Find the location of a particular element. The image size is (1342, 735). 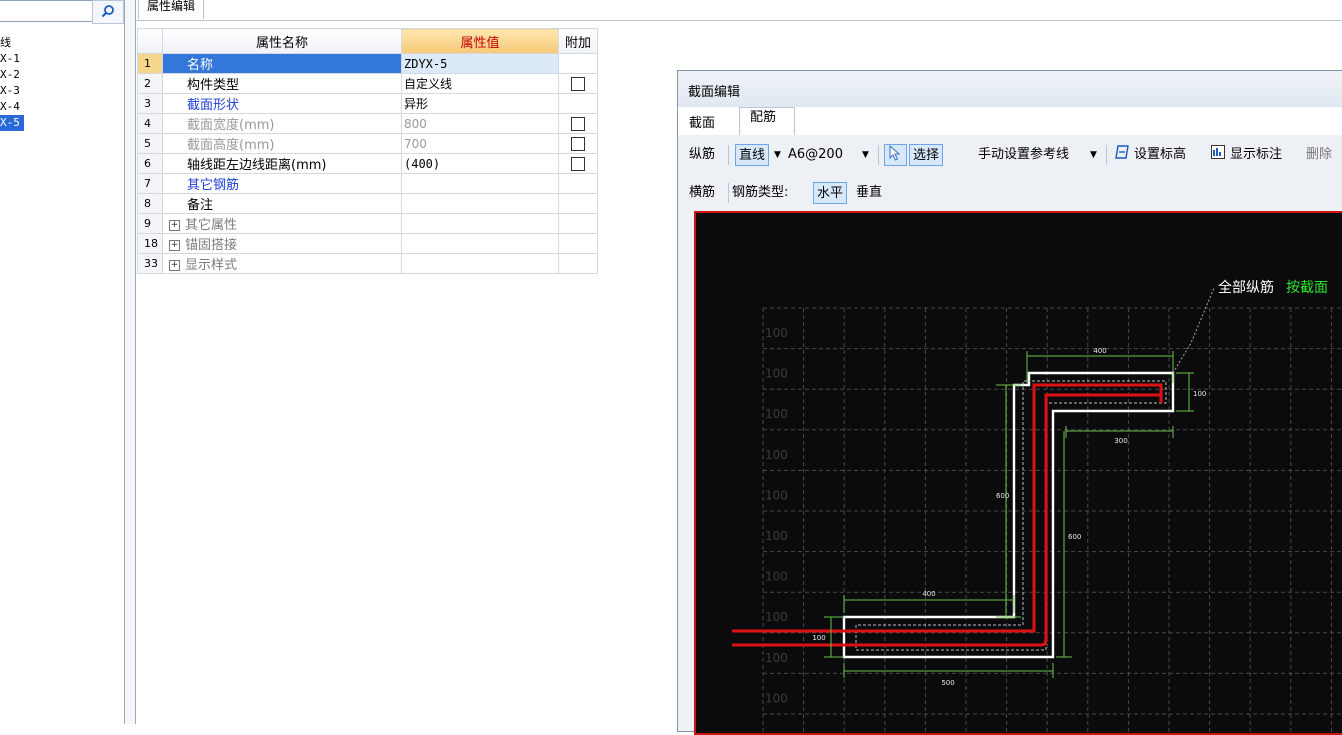

table-row: 2 构件类型 自定义线 is located at coordinates (367, 83).